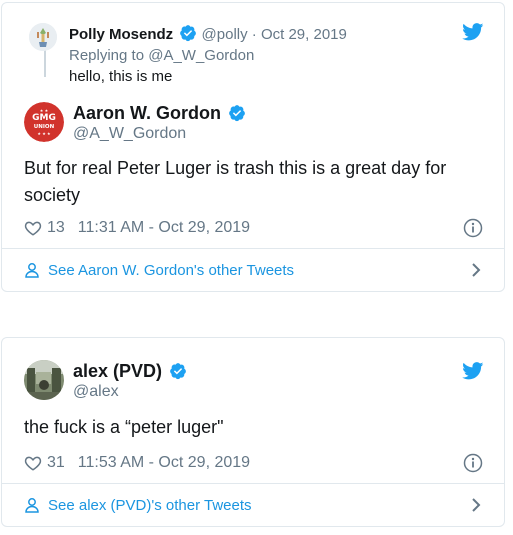  Describe the element at coordinates (121, 34) in the screenshot. I see `author-name: Polly Mosendz` at that location.